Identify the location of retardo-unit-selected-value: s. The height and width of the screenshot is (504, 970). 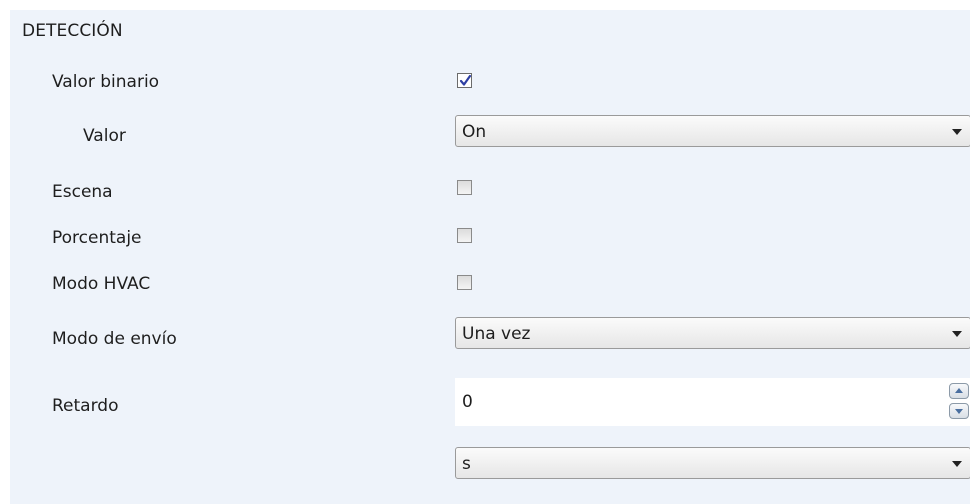
(466, 464).